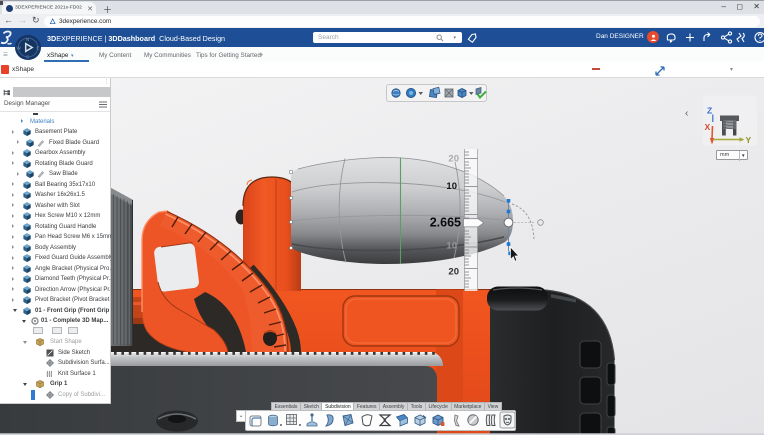  What do you see at coordinates (38, 48) in the screenshot?
I see `svg-text: E` at bounding box center [38, 48].